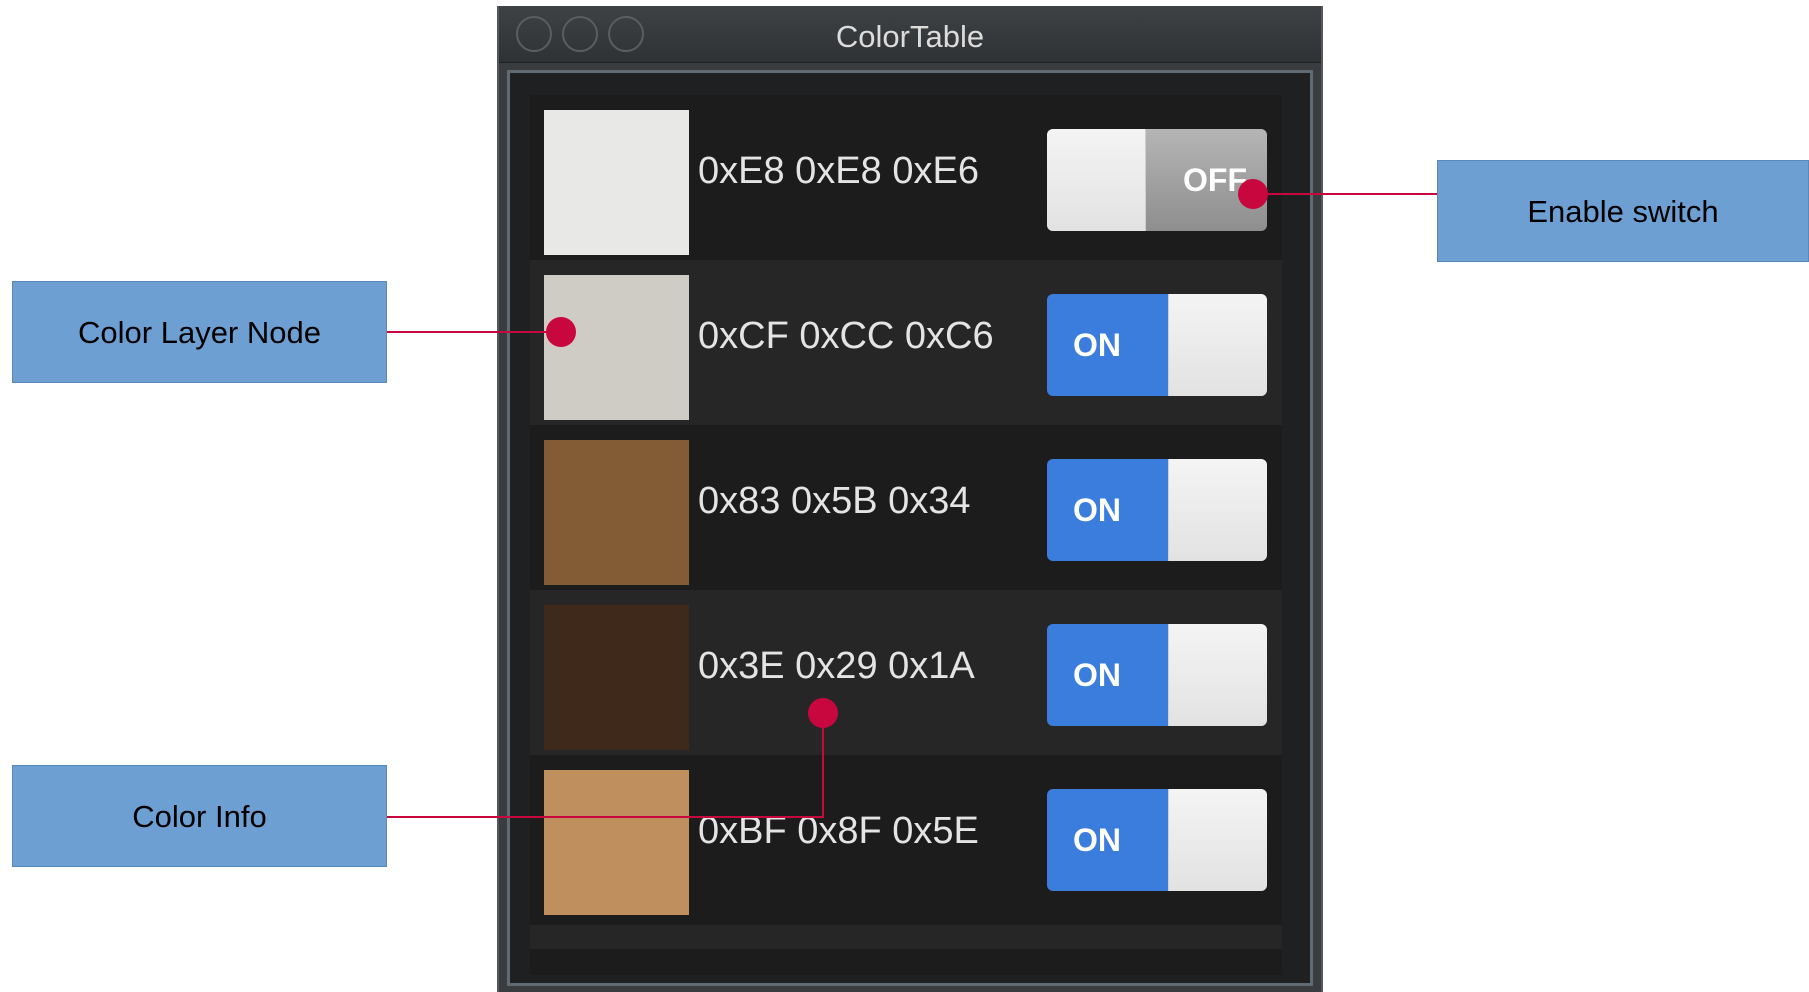 This screenshot has width=1809, height=992. What do you see at coordinates (906, 837) in the screenshot?
I see `table-row: 0xBF 0x8F 0x5E ON` at bounding box center [906, 837].